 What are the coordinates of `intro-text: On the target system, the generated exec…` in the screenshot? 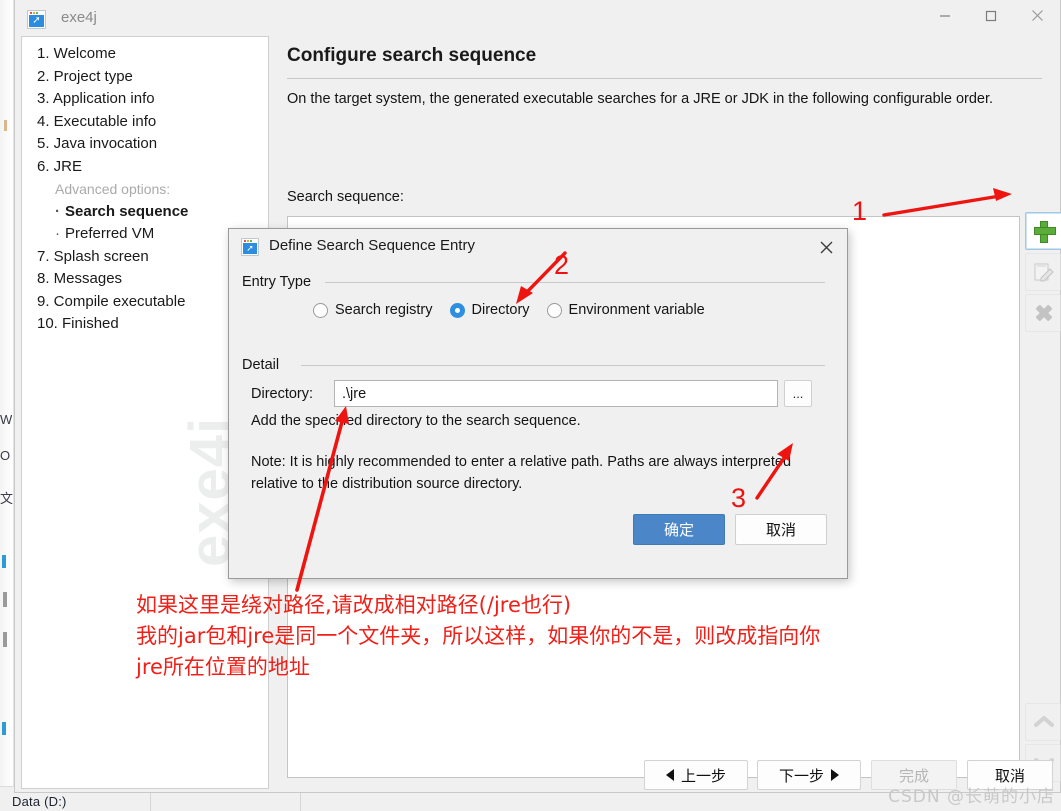 It's located at (640, 99).